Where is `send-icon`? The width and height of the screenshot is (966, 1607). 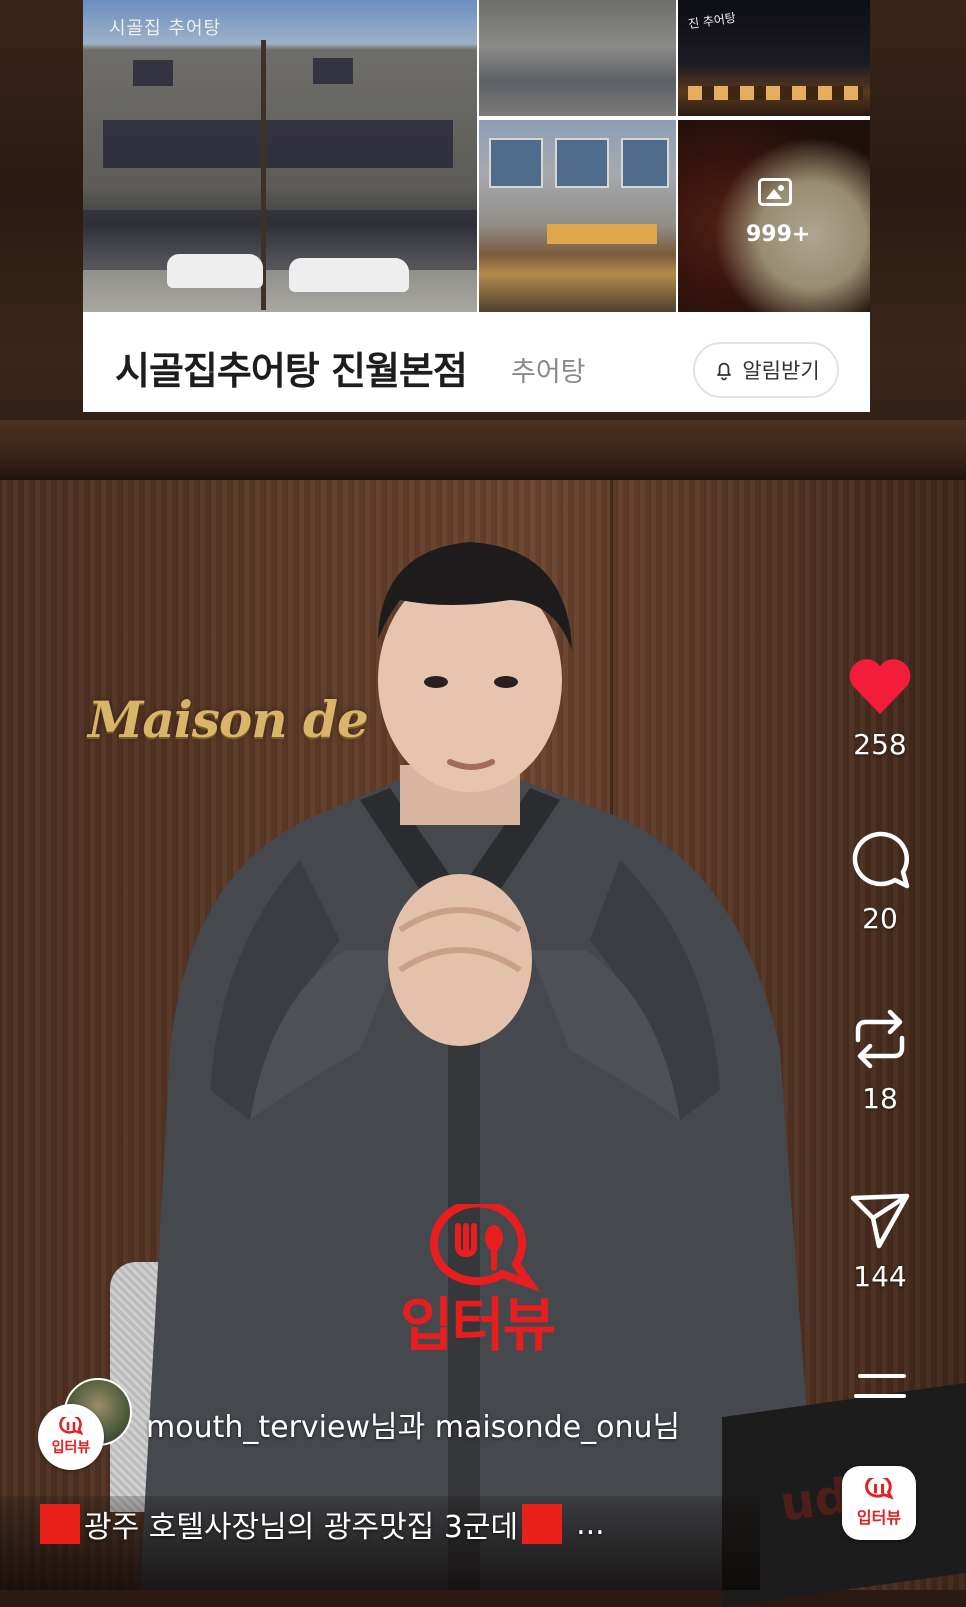 send-icon is located at coordinates (880, 1222).